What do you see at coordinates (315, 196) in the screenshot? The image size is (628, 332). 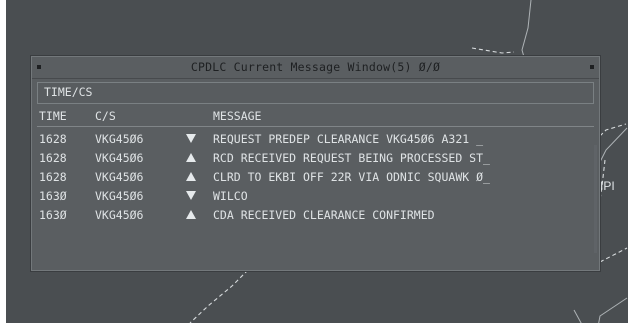 I see `message-row: 163Ø VKG45Ø6 WILCO` at bounding box center [315, 196].